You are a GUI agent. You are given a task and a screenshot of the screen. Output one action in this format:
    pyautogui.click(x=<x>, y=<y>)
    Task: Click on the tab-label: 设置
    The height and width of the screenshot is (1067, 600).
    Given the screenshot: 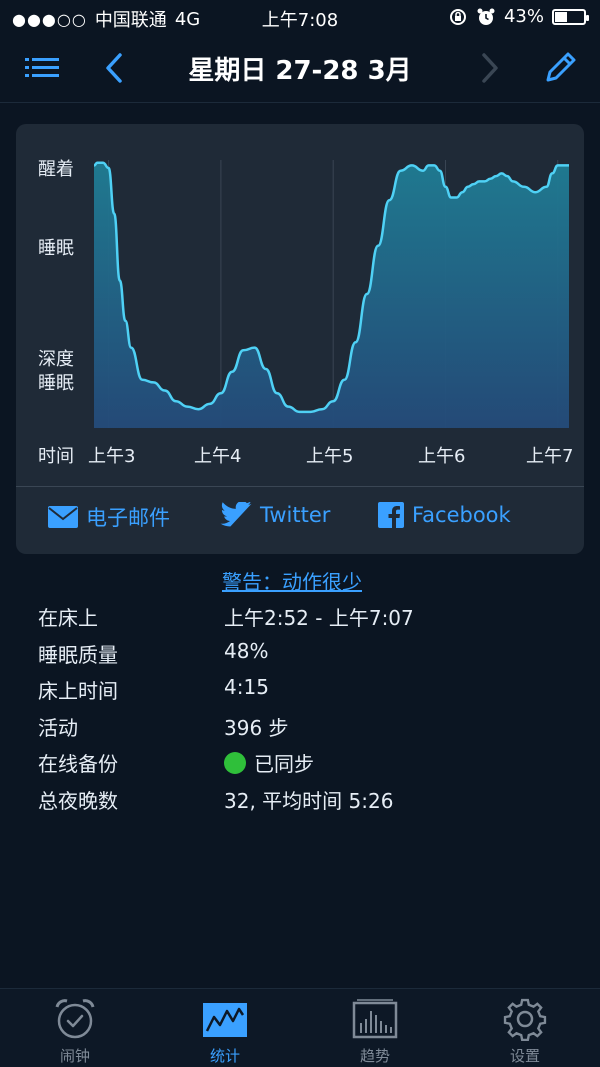 What is the action you would take?
    pyautogui.click(x=524, y=1056)
    